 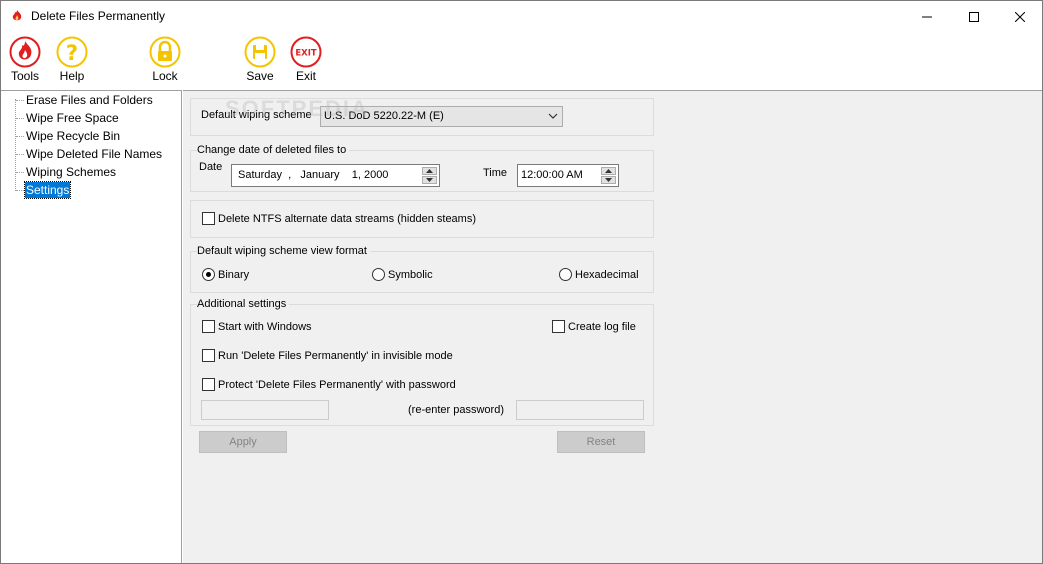 I want to click on tools-button: Tools, so click(x=25, y=59).